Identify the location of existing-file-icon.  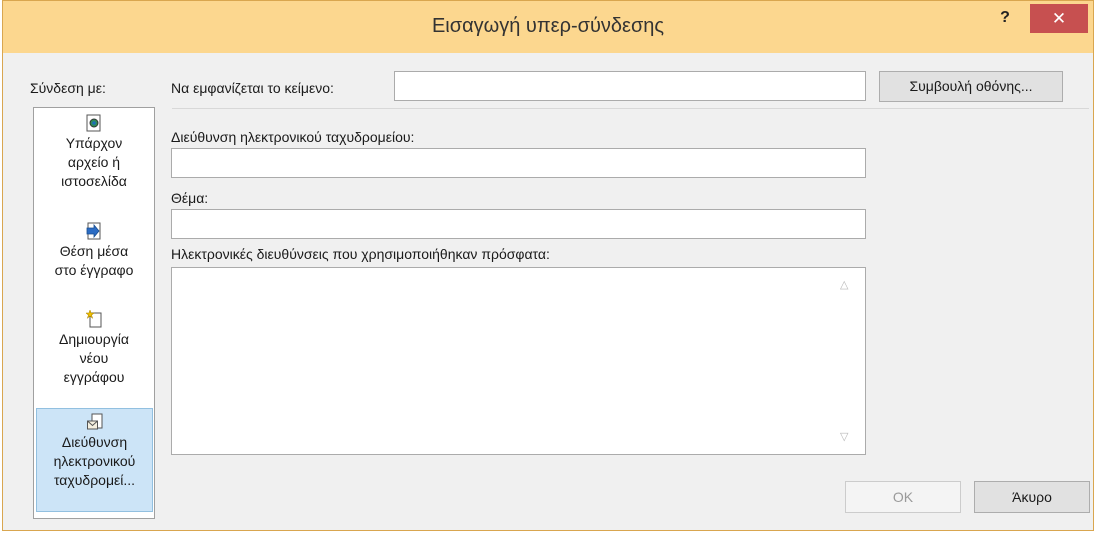
(94, 123).